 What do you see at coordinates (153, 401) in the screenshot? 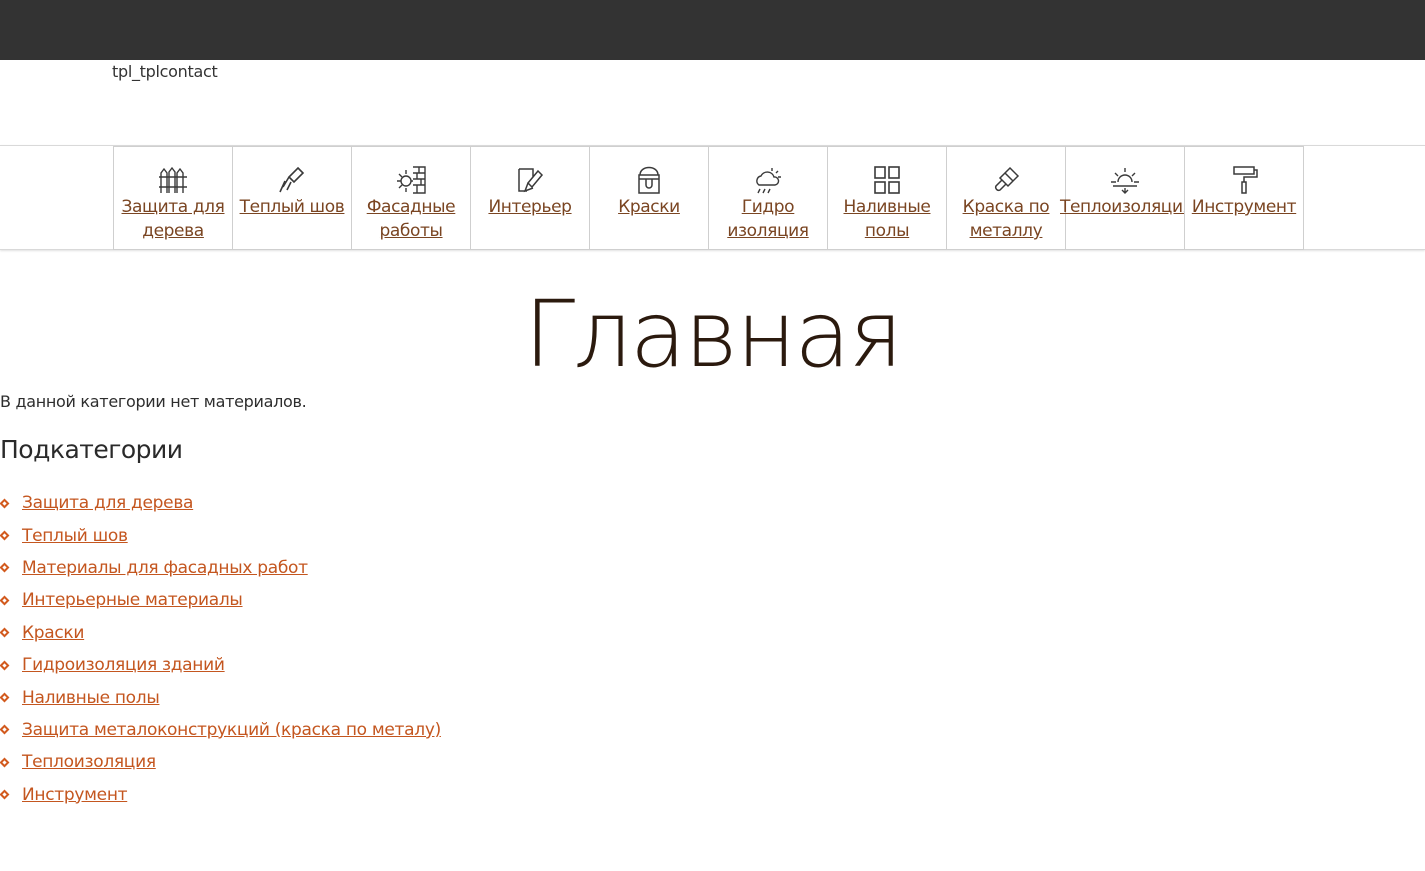
I see `empty-category-message: В данной категории нет материалов.` at bounding box center [153, 401].